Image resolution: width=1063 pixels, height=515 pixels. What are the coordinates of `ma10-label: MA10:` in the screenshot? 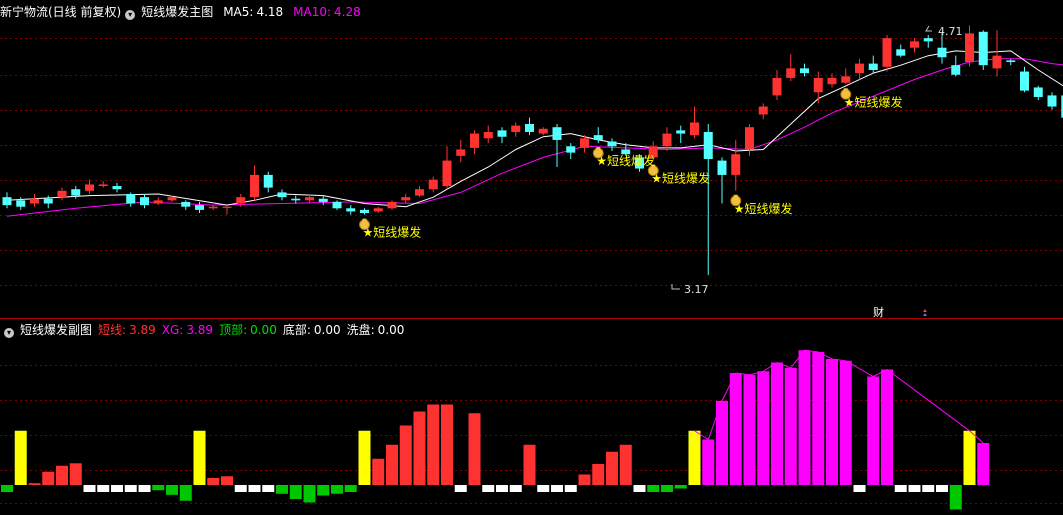 It's located at (312, 12).